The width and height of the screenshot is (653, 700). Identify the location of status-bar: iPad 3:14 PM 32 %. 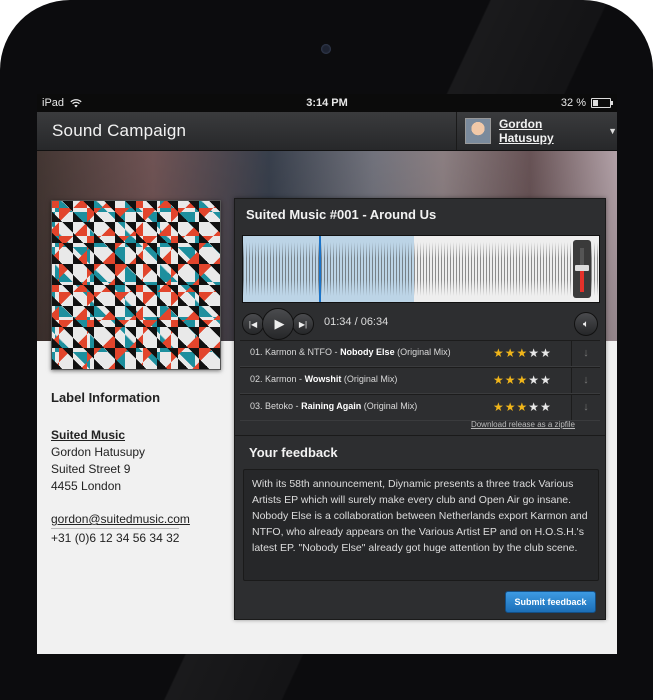
(327, 103).